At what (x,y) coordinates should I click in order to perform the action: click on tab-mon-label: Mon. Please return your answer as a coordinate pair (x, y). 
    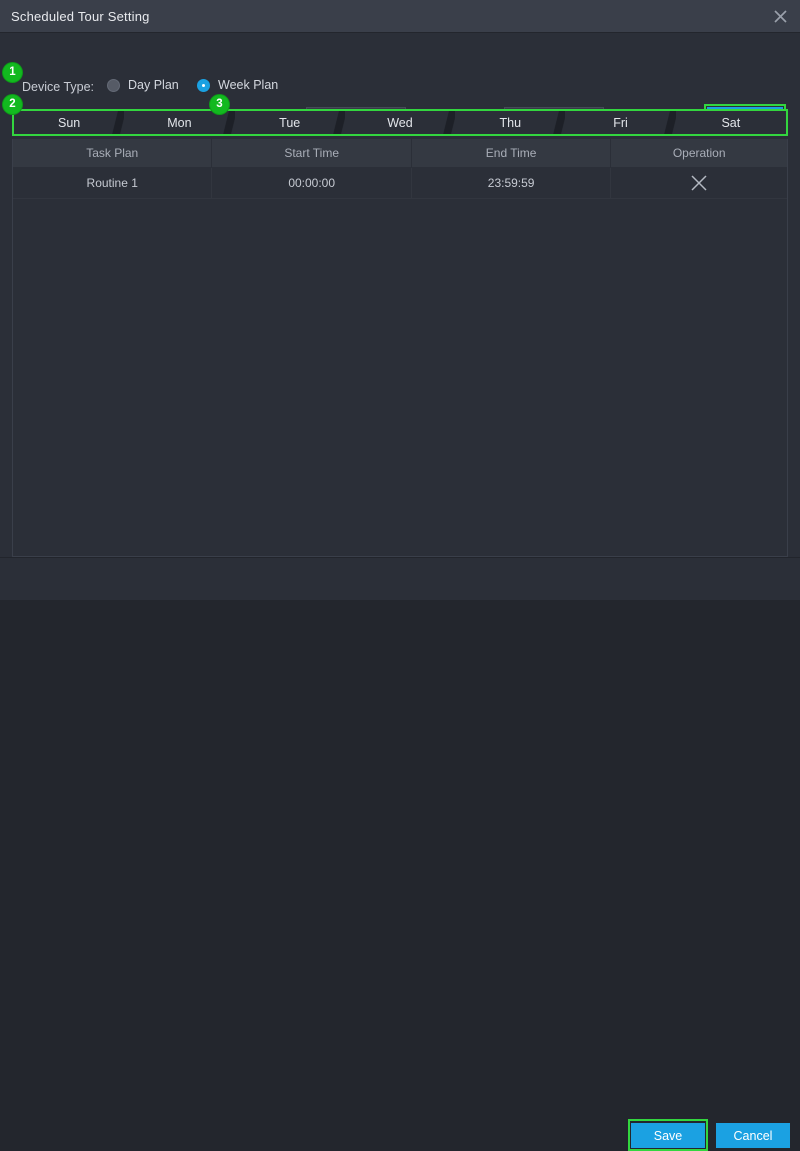
    Looking at the image, I should click on (179, 122).